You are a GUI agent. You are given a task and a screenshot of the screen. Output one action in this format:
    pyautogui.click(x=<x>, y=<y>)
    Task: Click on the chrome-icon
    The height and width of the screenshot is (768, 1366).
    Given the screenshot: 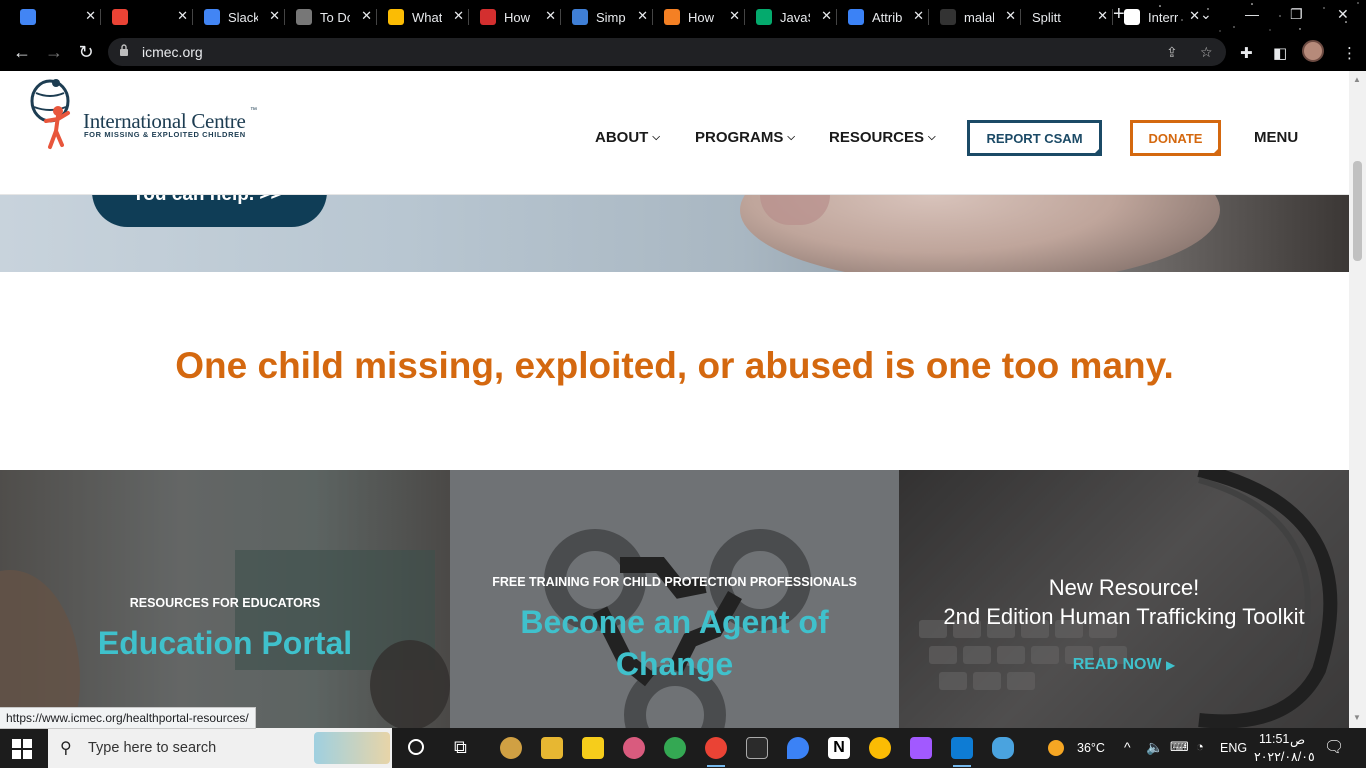 What is the action you would take?
    pyautogui.click(x=675, y=748)
    